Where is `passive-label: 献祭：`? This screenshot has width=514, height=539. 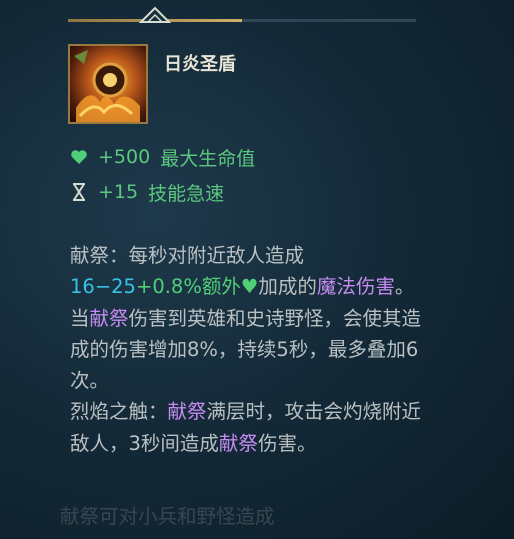 passive-label: 献祭： is located at coordinates (99, 255).